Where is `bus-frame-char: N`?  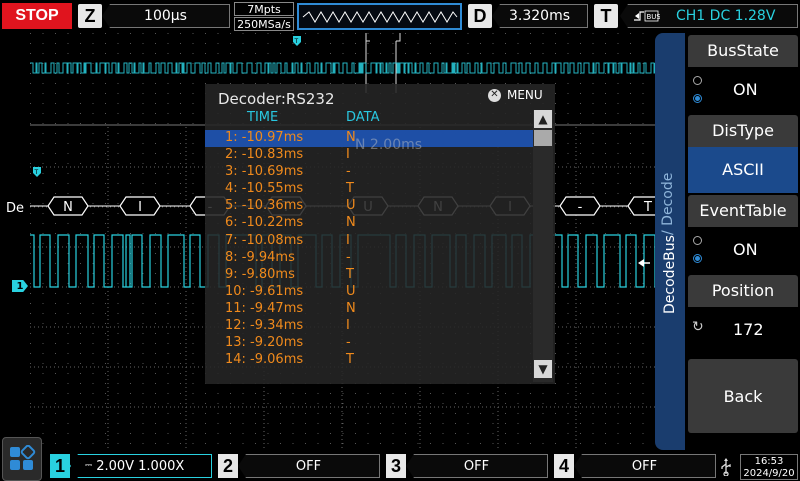
bus-frame-char: N is located at coordinates (68, 207).